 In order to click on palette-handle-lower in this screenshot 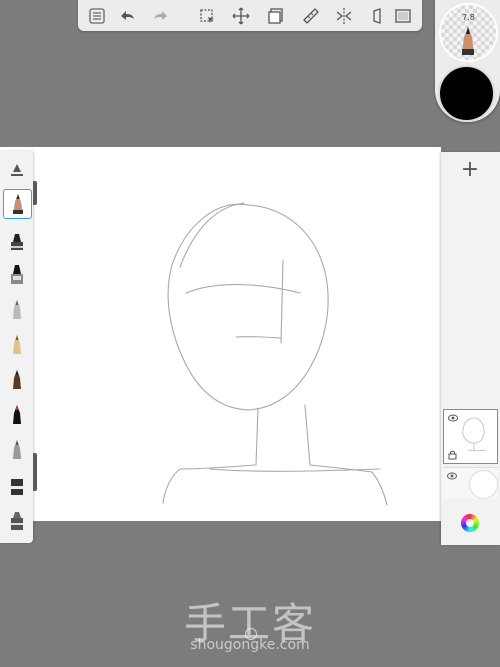, I will do `click(35, 472)`.